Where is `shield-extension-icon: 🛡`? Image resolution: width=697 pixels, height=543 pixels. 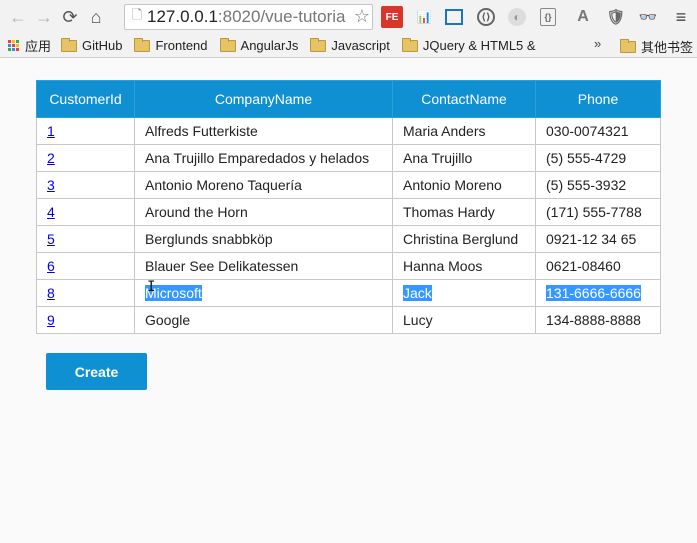
shield-extension-icon: 🛡 is located at coordinates (616, 17).